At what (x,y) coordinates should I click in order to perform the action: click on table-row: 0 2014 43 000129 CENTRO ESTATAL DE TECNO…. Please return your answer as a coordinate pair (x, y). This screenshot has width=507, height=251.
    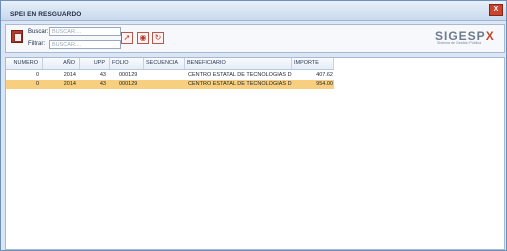
    Looking at the image, I should click on (170, 75).